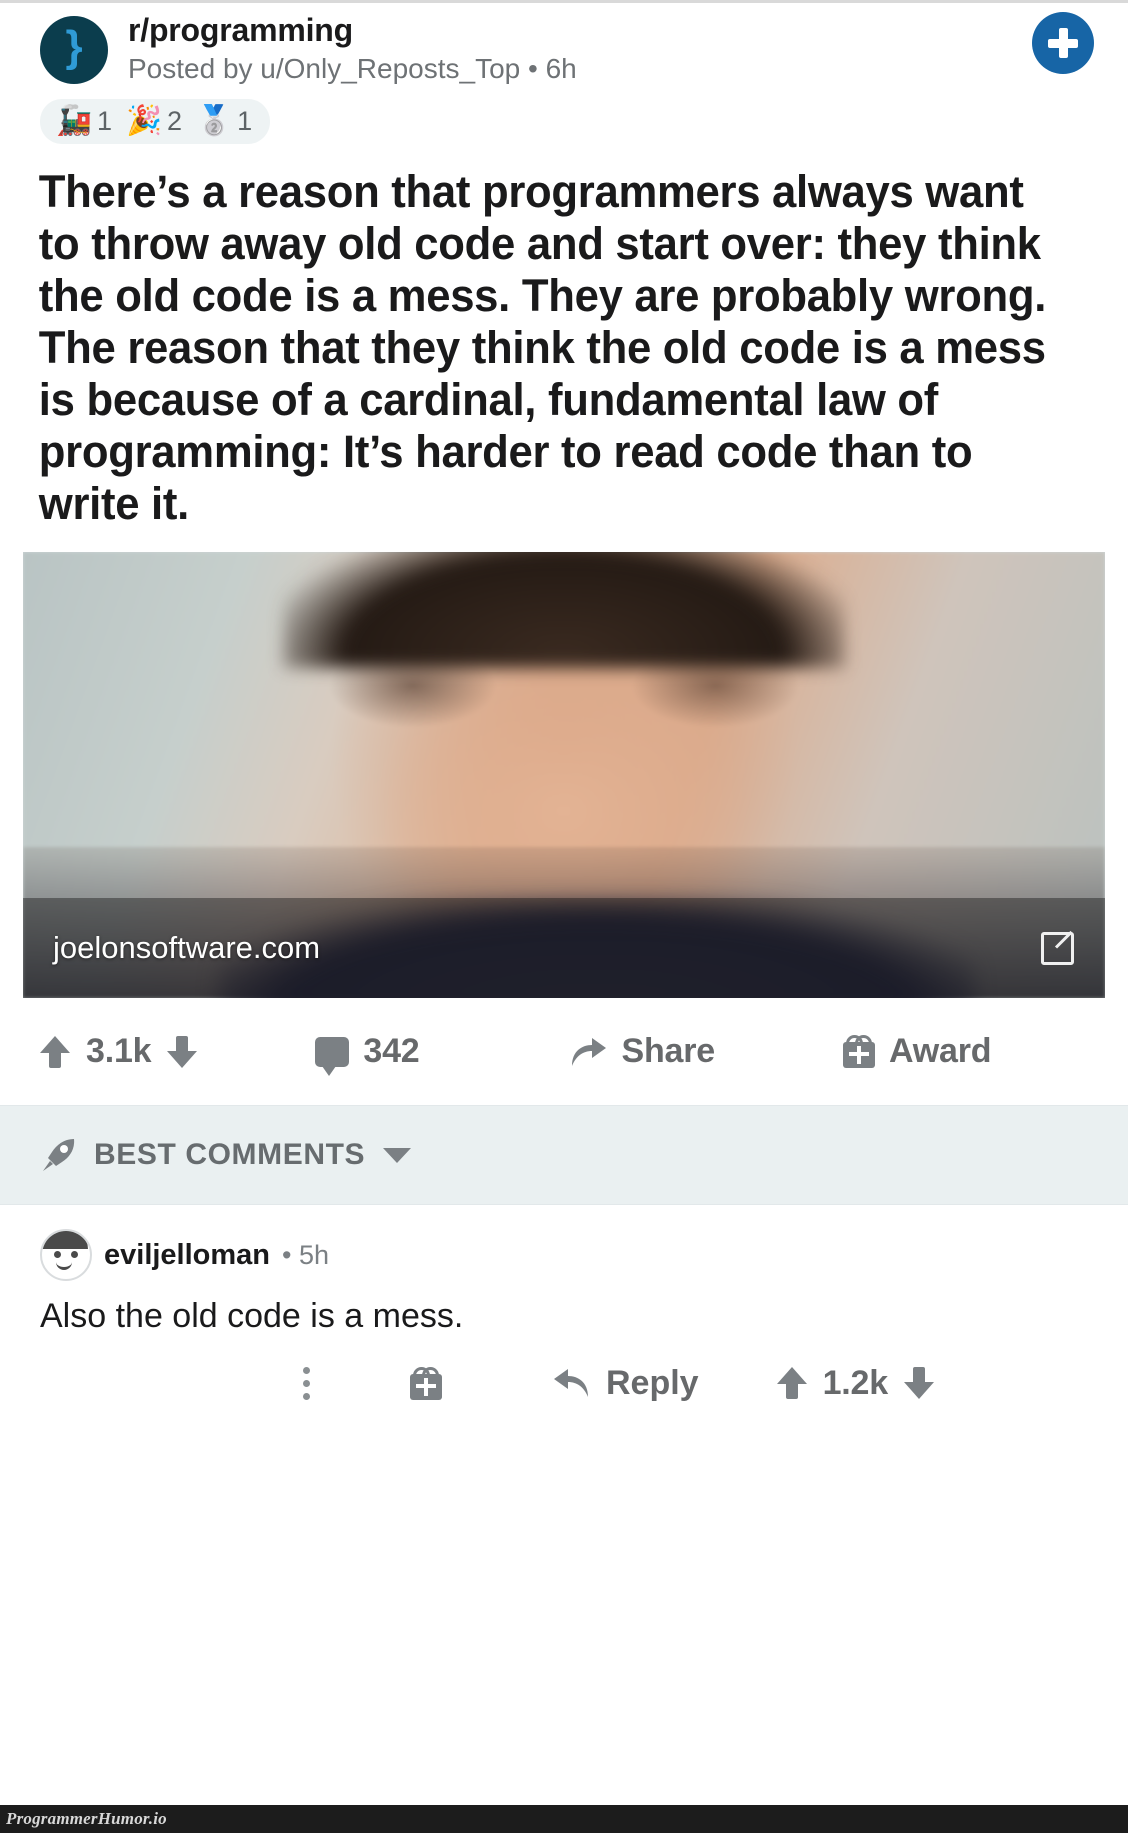 The width and height of the screenshot is (1128, 1833). What do you see at coordinates (564, 1155) in the screenshot?
I see `comments-sort-bar: BEST COMMENTS` at bounding box center [564, 1155].